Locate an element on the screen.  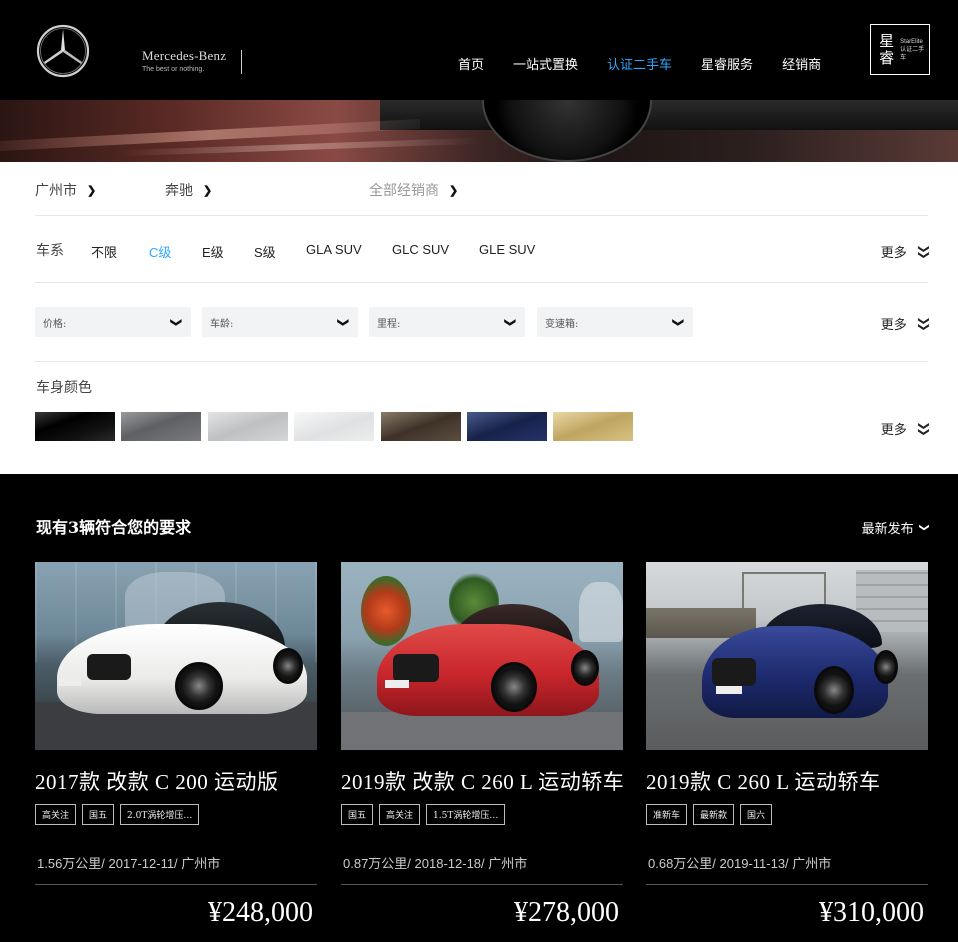
car-price: ¥310,000 is located at coordinates (871, 912).